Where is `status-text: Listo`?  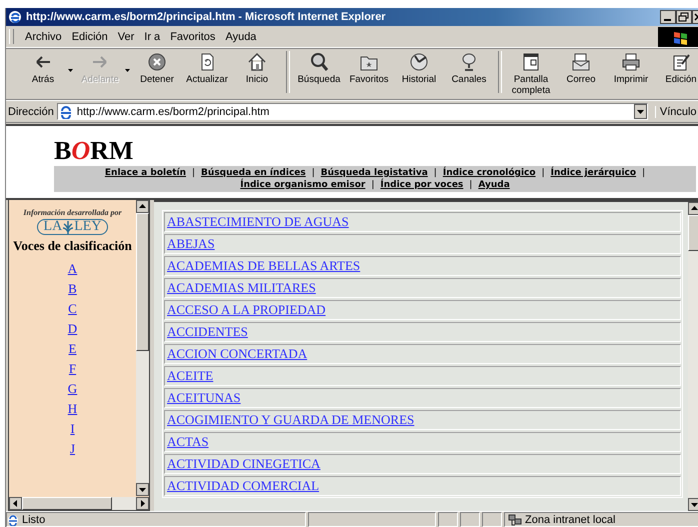
status-text: Listo is located at coordinates (34, 520).